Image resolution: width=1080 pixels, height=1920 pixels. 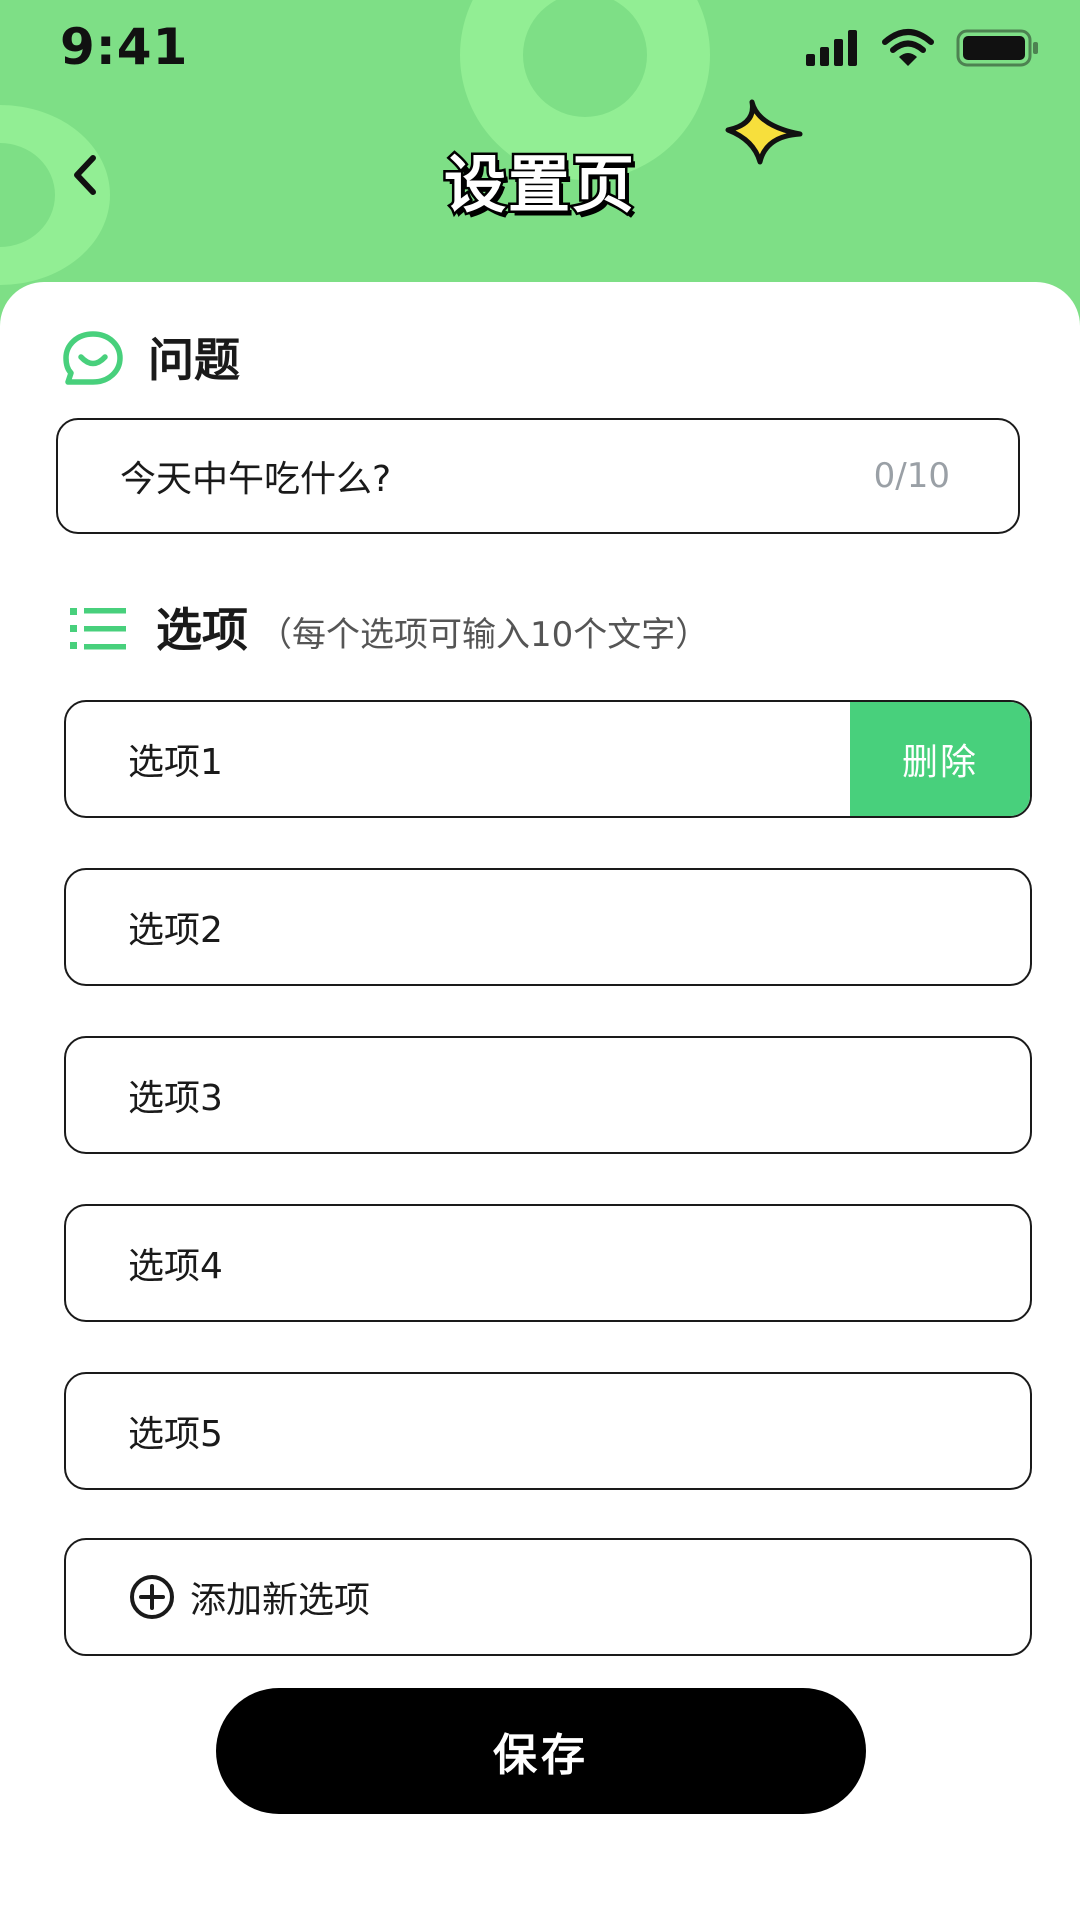 What do you see at coordinates (280, 1600) in the screenshot?
I see `add-option-label: 添加新选项` at bounding box center [280, 1600].